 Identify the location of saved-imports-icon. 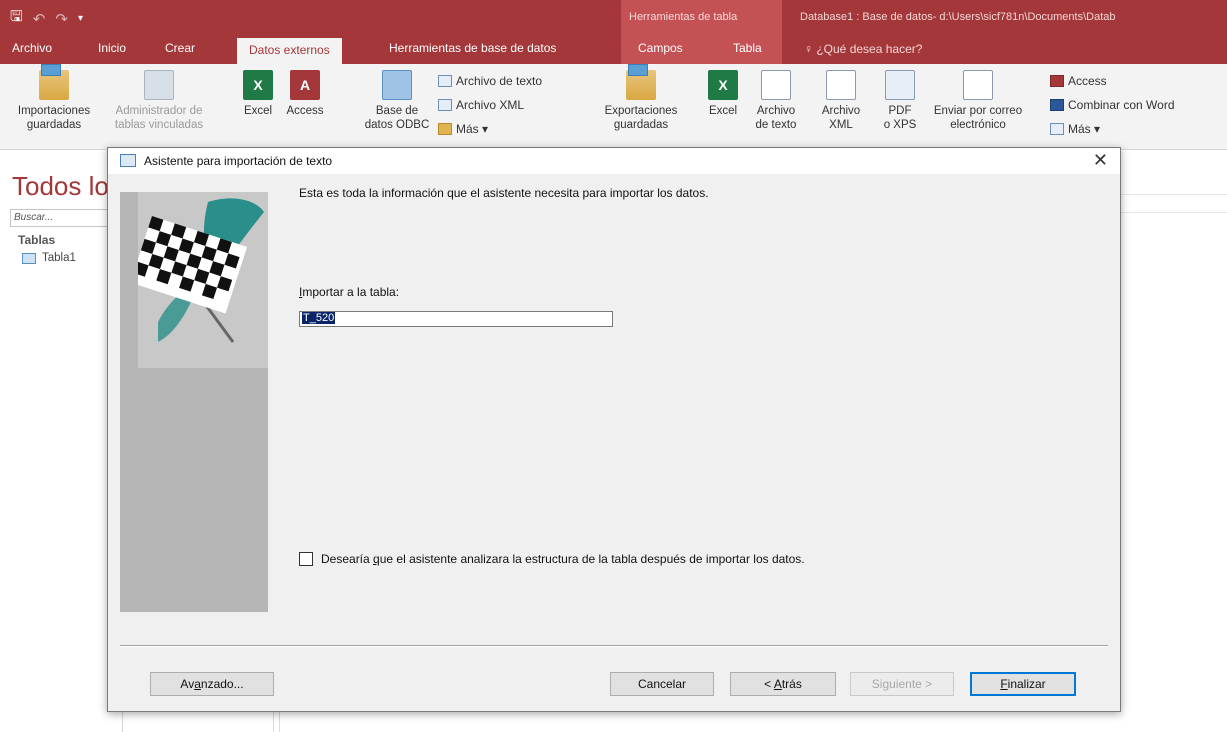
(54, 82).